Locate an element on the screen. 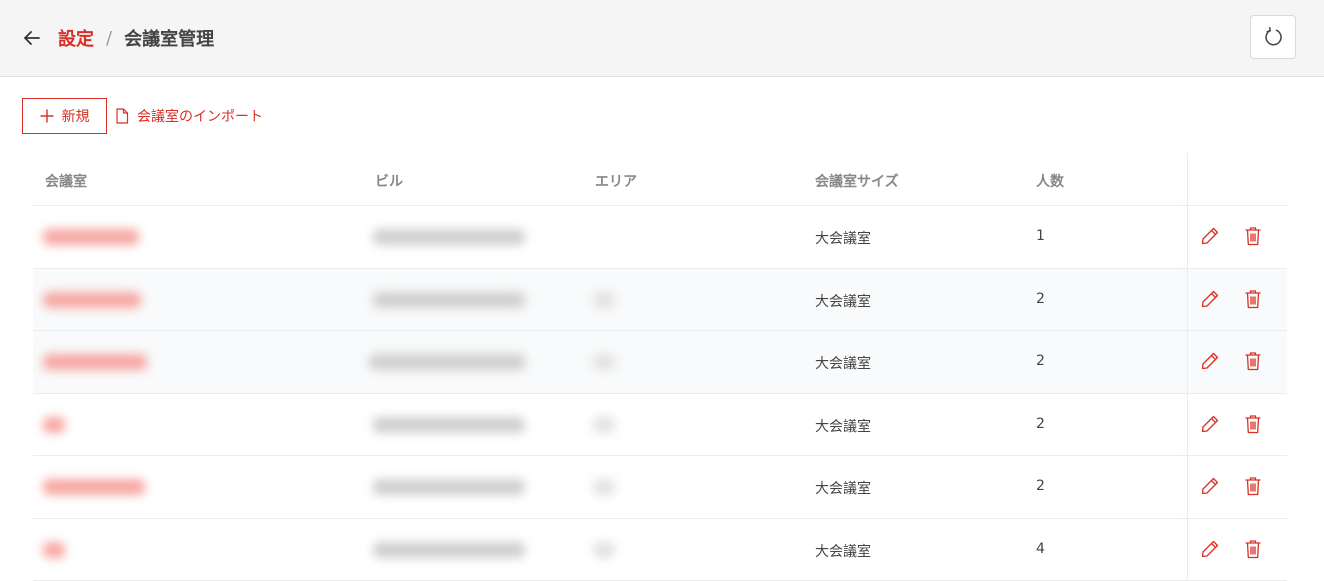 The image size is (1324, 581). page-header: 設定 / 会議室管理 is located at coordinates (662, 38).